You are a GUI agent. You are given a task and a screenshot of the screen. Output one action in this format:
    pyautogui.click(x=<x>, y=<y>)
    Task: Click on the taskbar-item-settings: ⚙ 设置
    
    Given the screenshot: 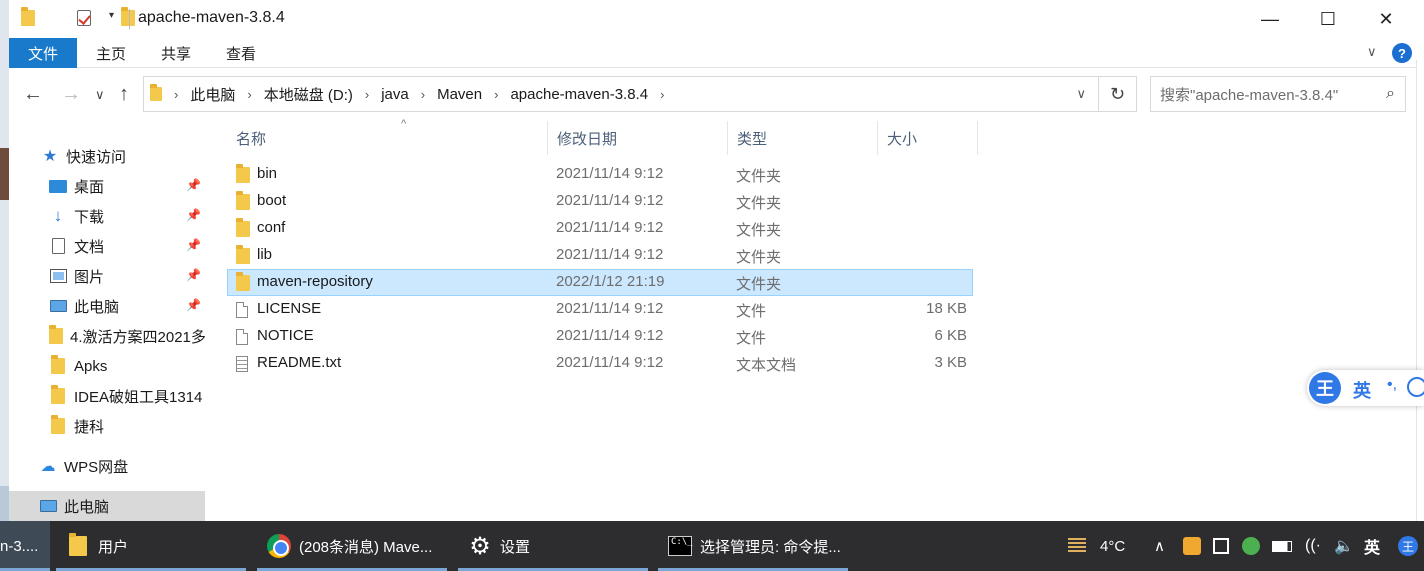 What is the action you would take?
    pyautogui.click(x=553, y=546)
    